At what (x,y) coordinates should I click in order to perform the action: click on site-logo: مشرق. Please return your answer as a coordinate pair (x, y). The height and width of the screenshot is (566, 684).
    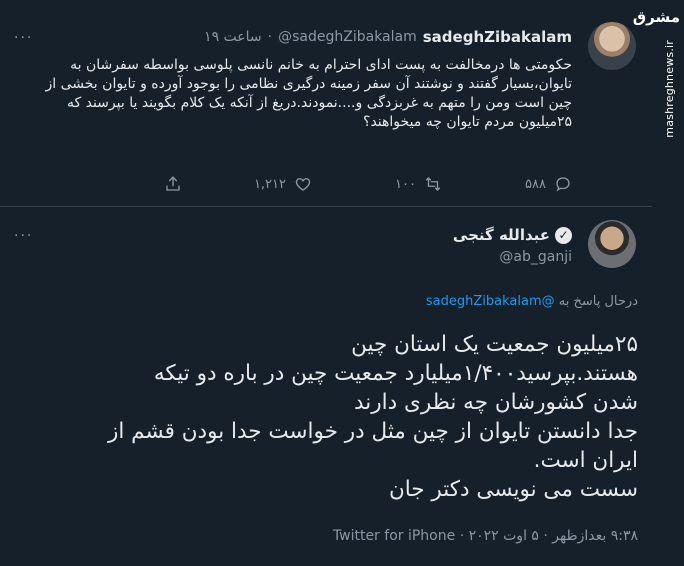
    Looking at the image, I should click on (656, 17).